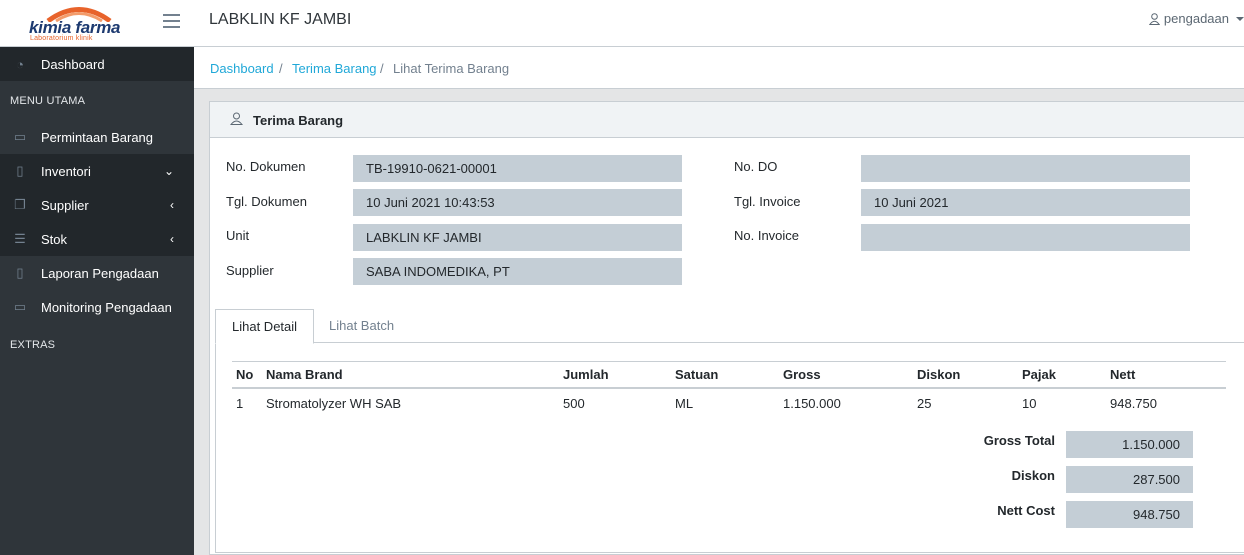  What do you see at coordinates (517, 168) in the screenshot?
I see `no-dokumen-field: TB-19910-0621-00001` at bounding box center [517, 168].